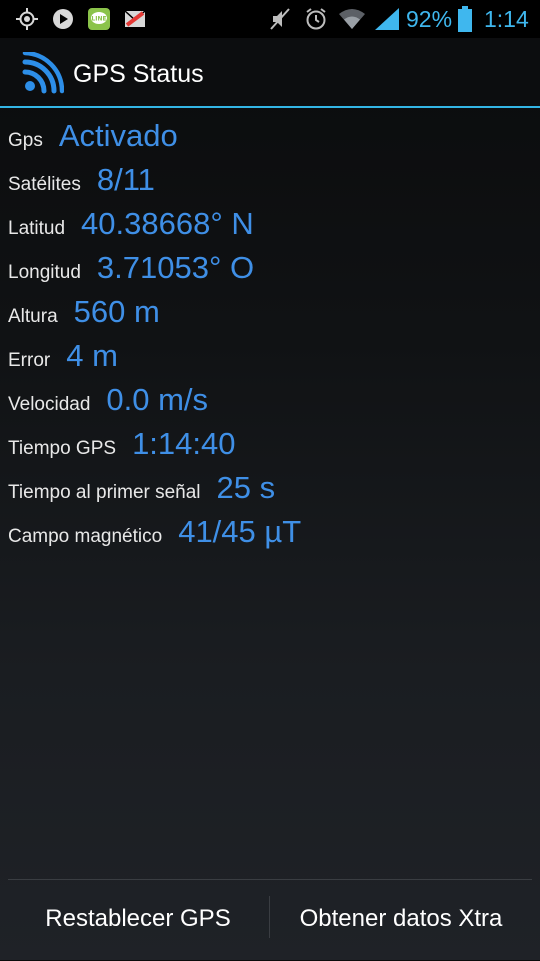 The width and height of the screenshot is (540, 961). Describe the element at coordinates (429, 19) in the screenshot. I see `battery-percent: 92%` at that location.